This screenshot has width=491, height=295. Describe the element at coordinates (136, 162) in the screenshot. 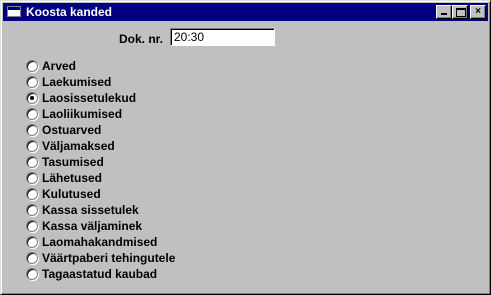

I see `radio-option: Tasumised` at that location.